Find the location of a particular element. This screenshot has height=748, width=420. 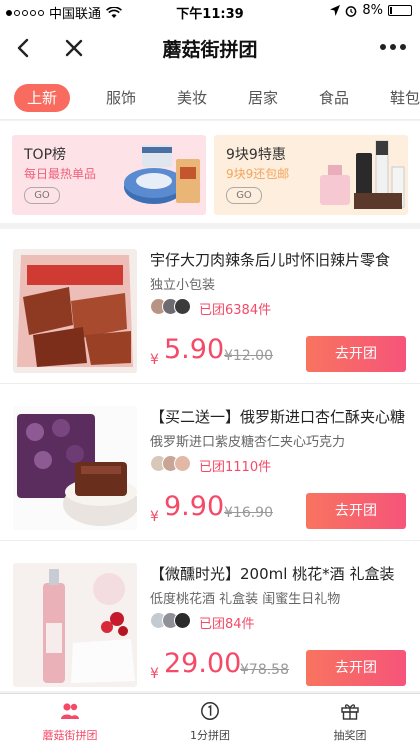

tab-label: 1分拼团 is located at coordinates (210, 735).